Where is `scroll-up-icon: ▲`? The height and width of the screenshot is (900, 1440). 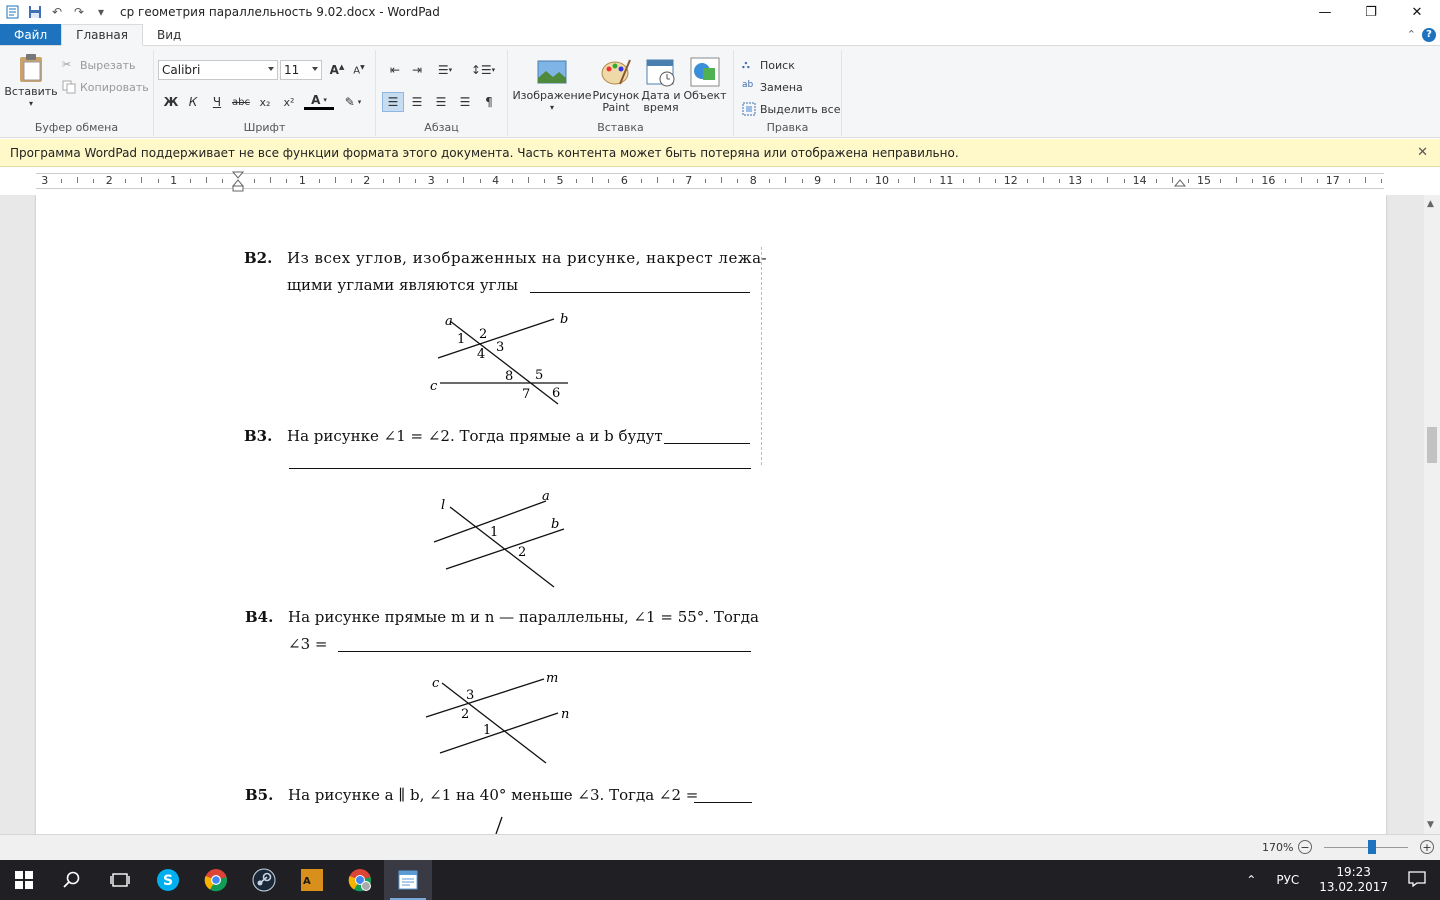
scroll-up-icon: ▲ is located at coordinates (1430, 204).